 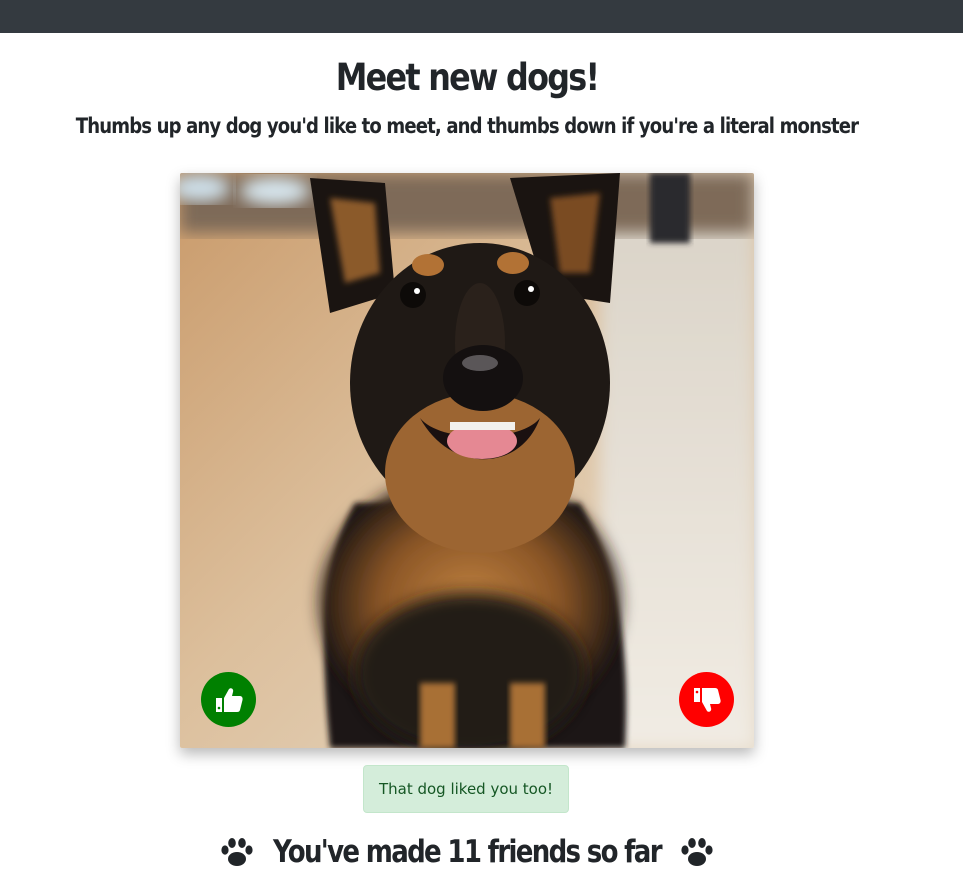 I want to click on friends-count-text: You've made 11 friends so far, so click(x=468, y=852).